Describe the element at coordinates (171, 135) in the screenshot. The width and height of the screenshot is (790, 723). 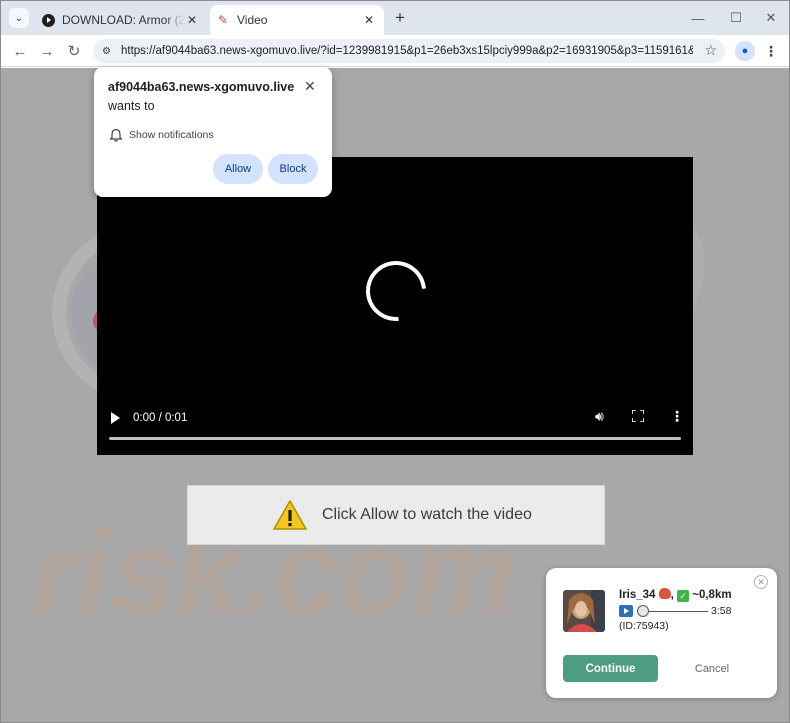
I see `permission-description: Show notifications` at that location.